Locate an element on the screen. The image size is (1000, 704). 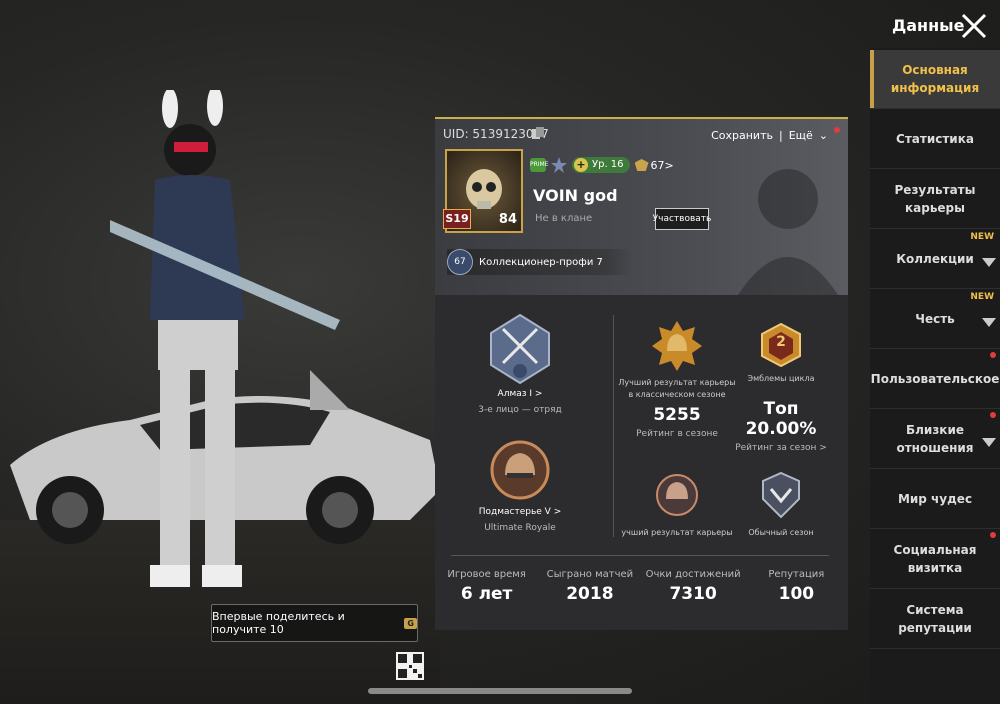
cycle-emblems-label: Эмблемы цикла is located at coordinates (781, 378).